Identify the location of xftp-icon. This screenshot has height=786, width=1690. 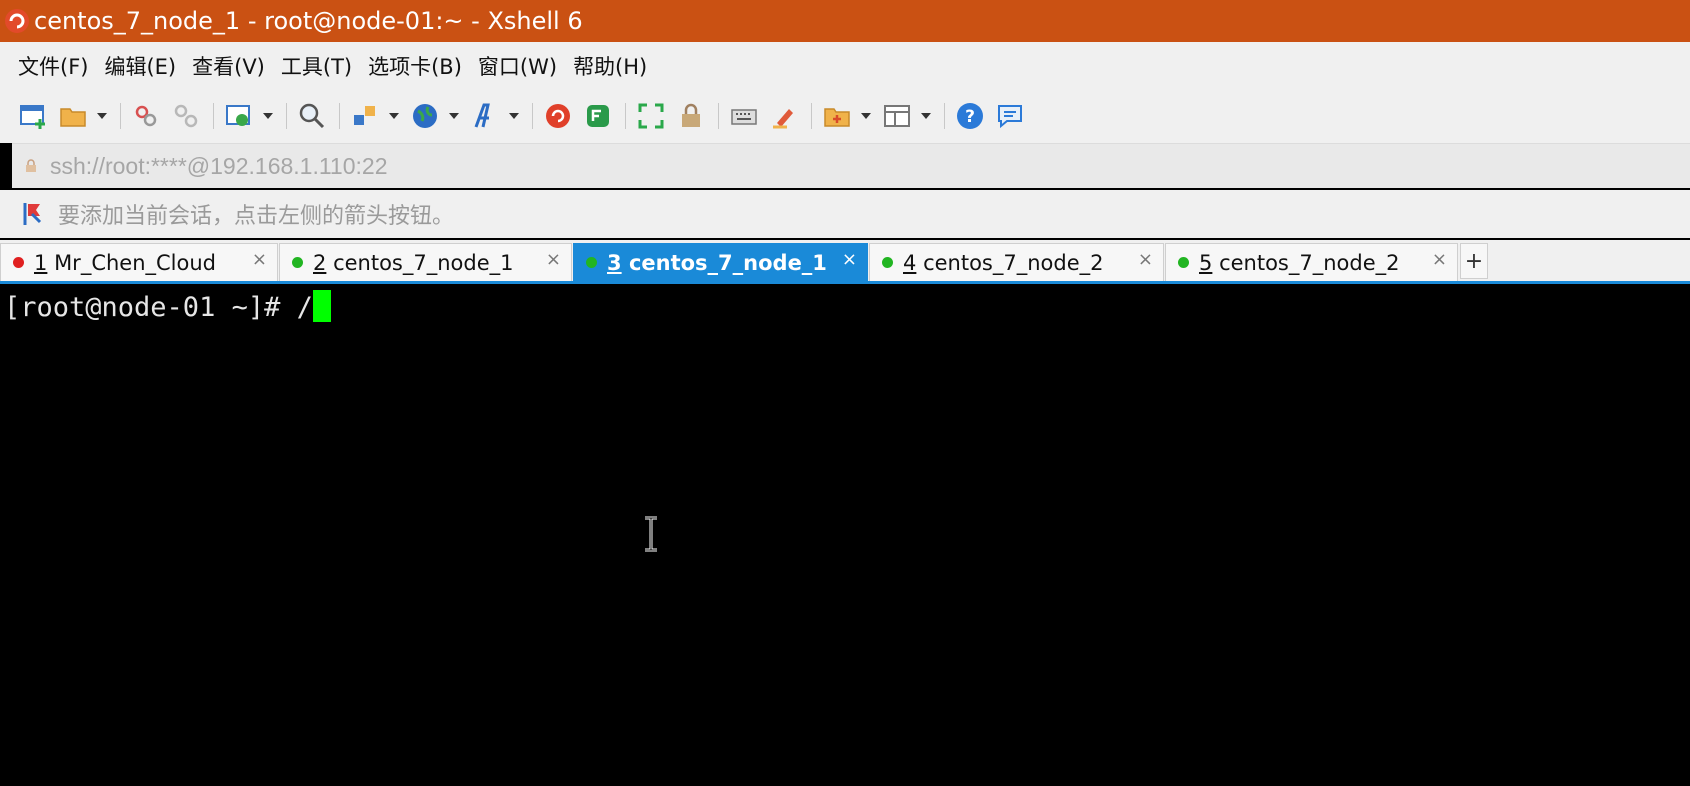
(598, 116).